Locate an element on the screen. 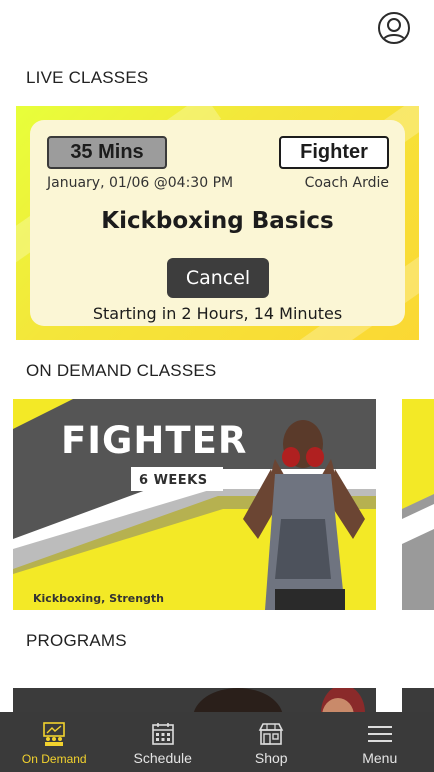  program-title: FIGHTER is located at coordinates (154, 440).